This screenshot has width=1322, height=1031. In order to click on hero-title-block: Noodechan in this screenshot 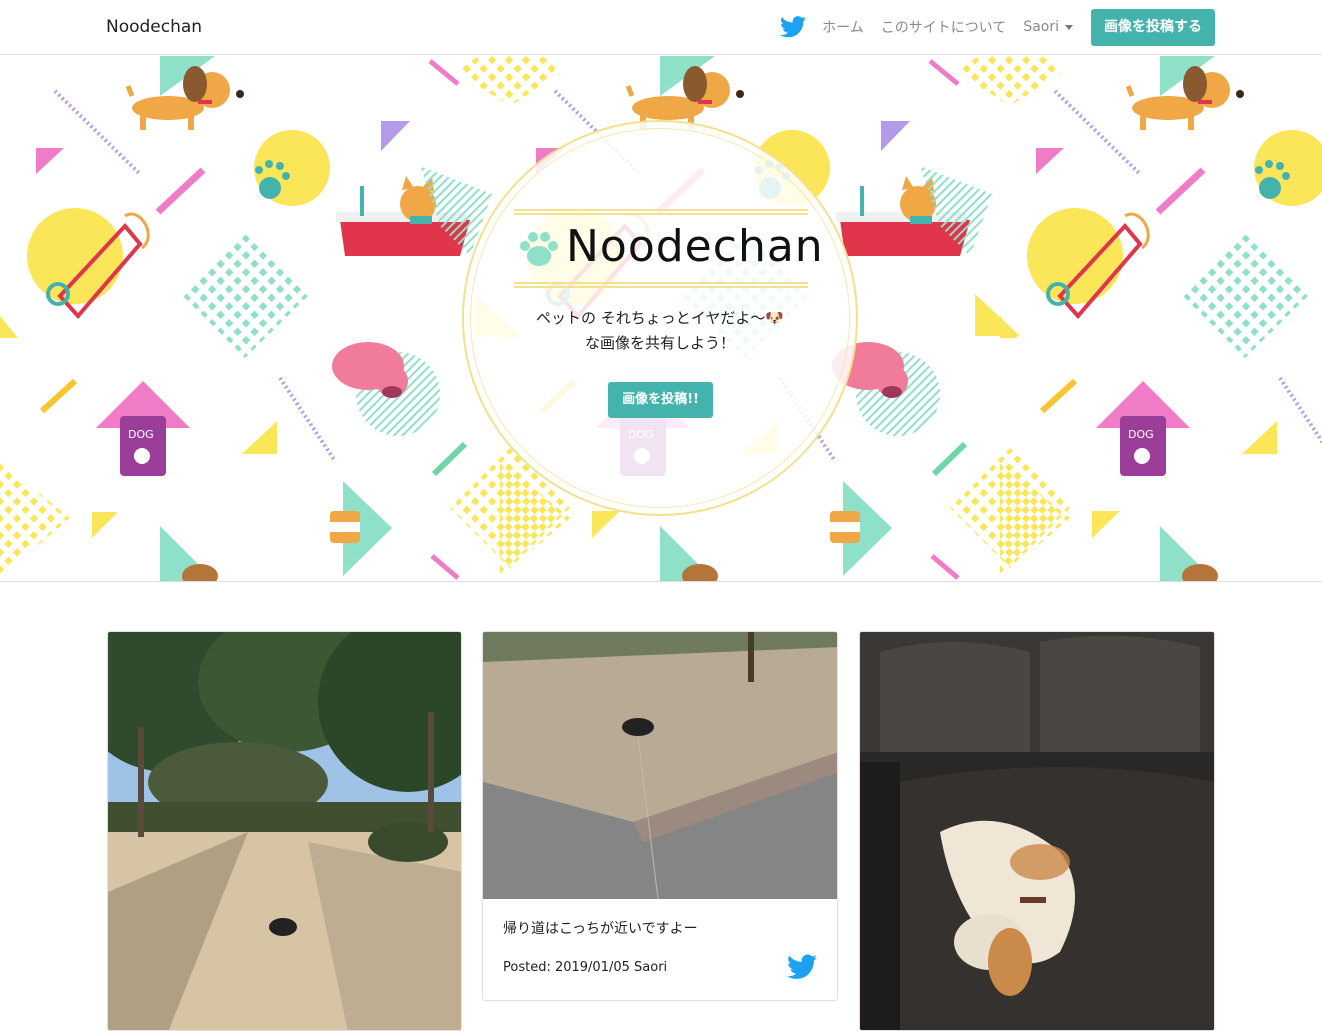, I will do `click(668, 248)`.